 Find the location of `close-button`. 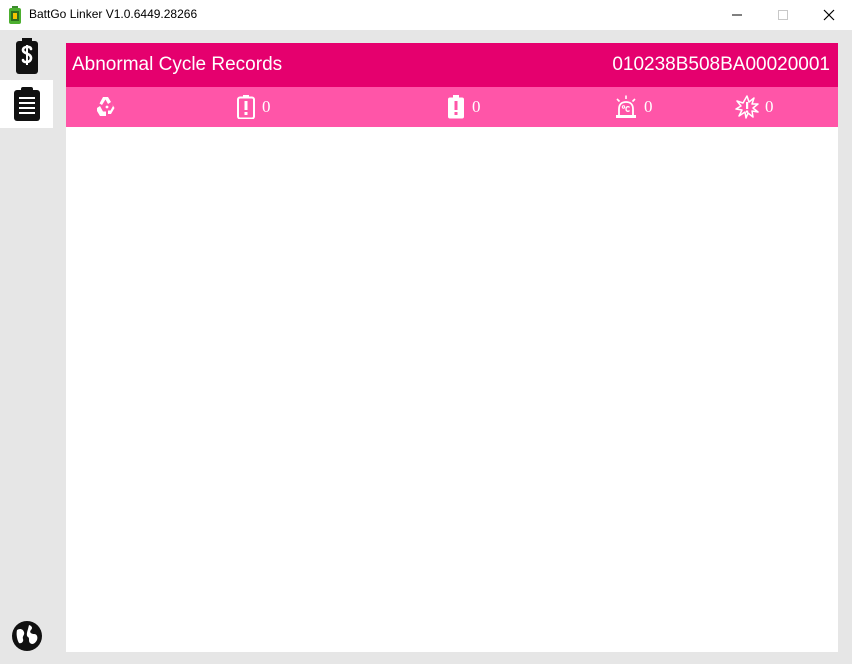

close-button is located at coordinates (829, 15).